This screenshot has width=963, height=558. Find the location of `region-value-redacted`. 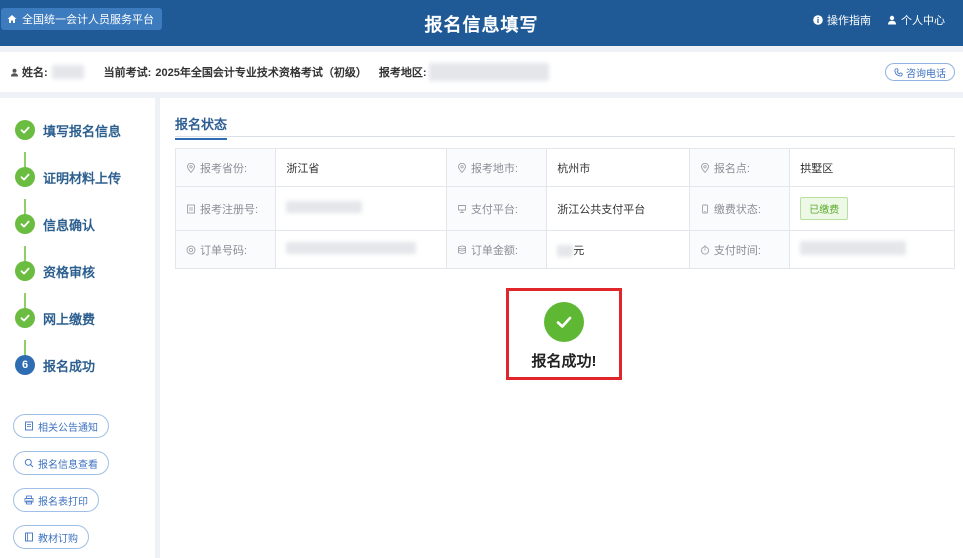

region-value-redacted is located at coordinates (488, 72).